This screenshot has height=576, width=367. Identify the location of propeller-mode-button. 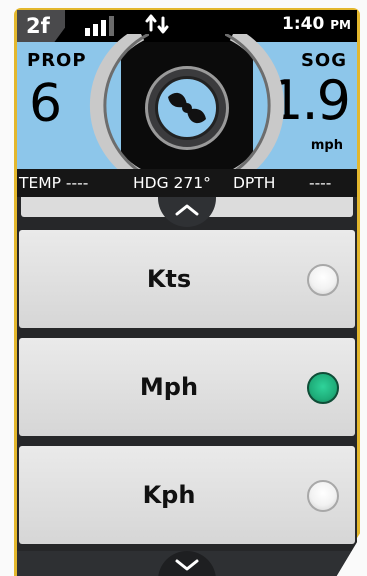
(187, 108).